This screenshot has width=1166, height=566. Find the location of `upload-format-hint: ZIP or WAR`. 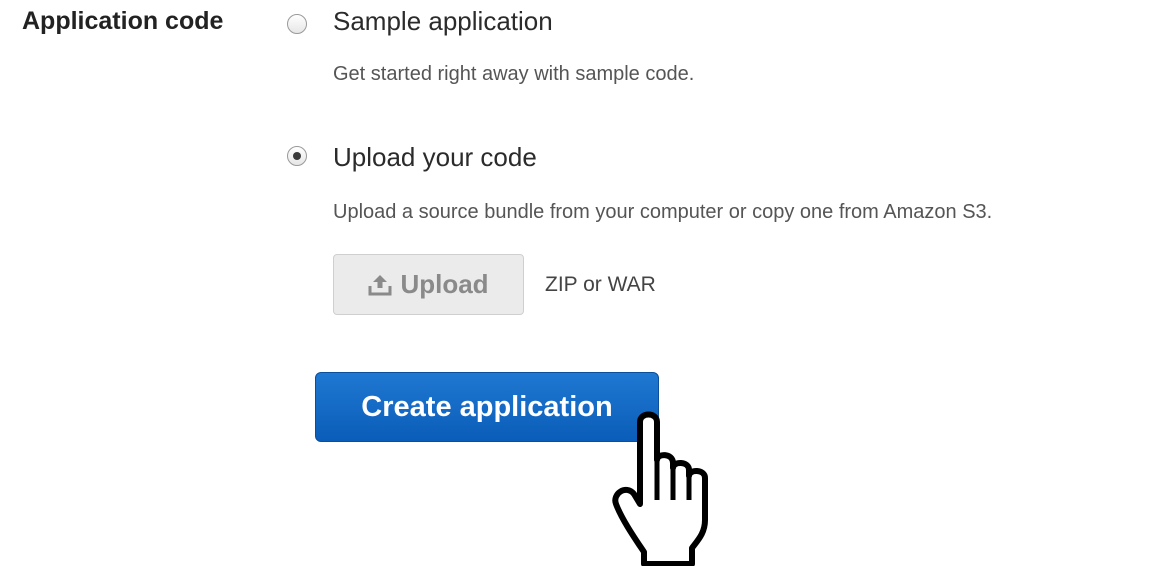

upload-format-hint: ZIP or WAR is located at coordinates (600, 284).